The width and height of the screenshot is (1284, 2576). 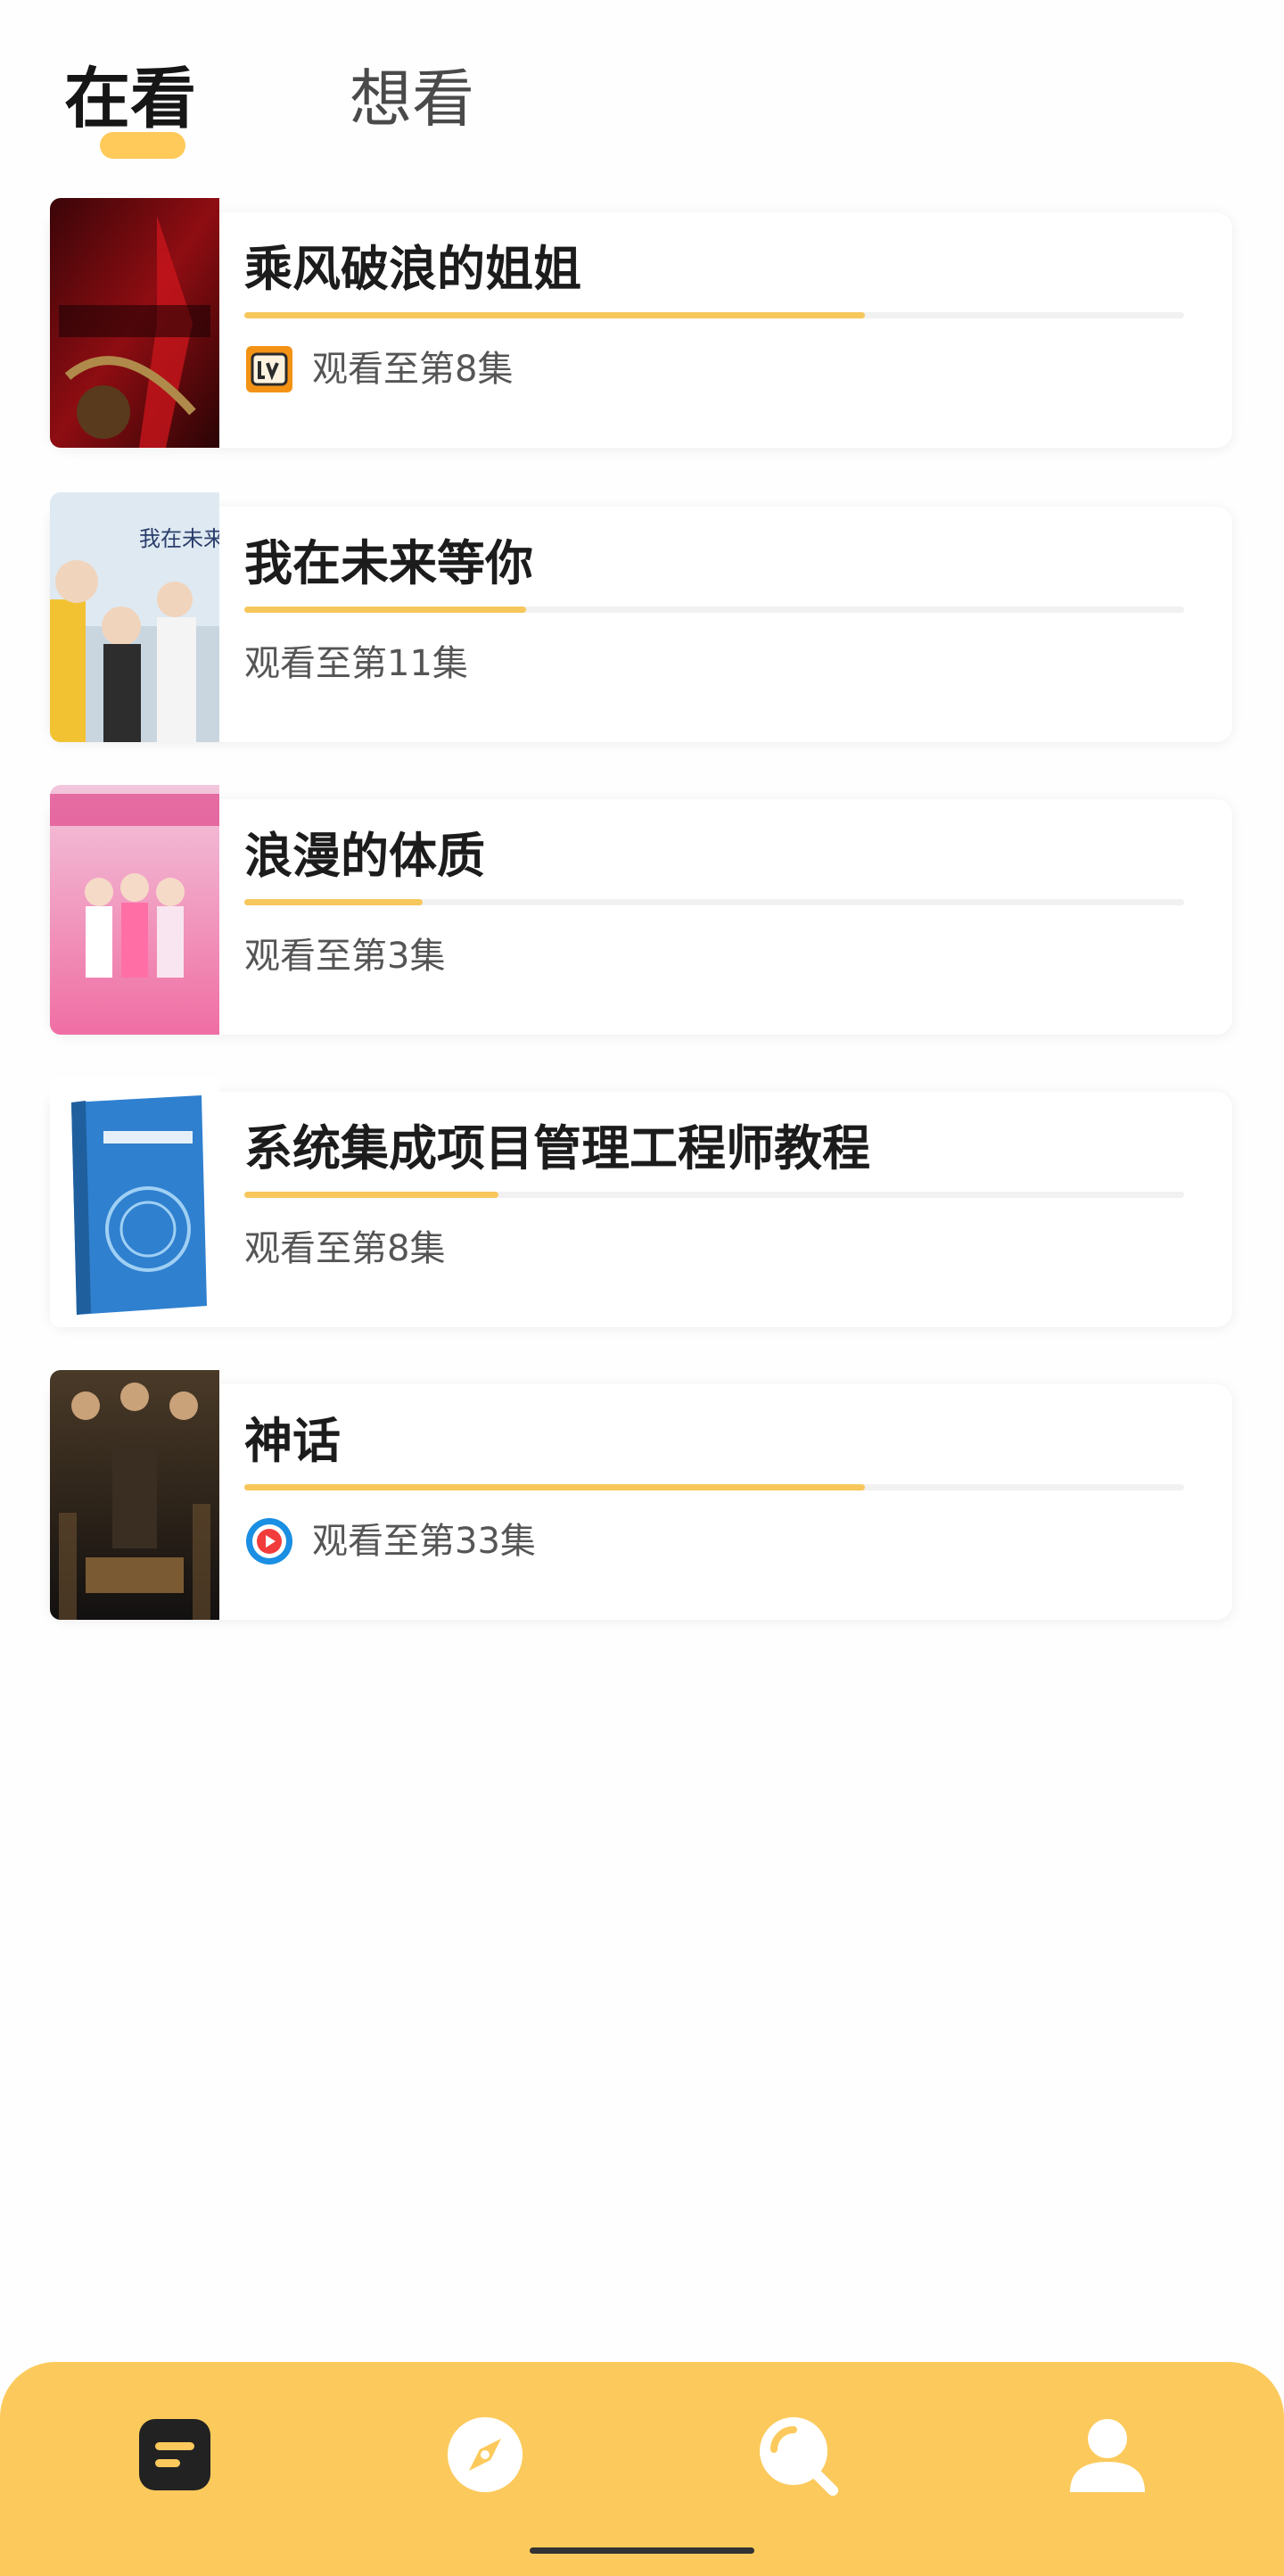 What do you see at coordinates (412, 99) in the screenshot?
I see `tab-want-to-watch: 想看` at bounding box center [412, 99].